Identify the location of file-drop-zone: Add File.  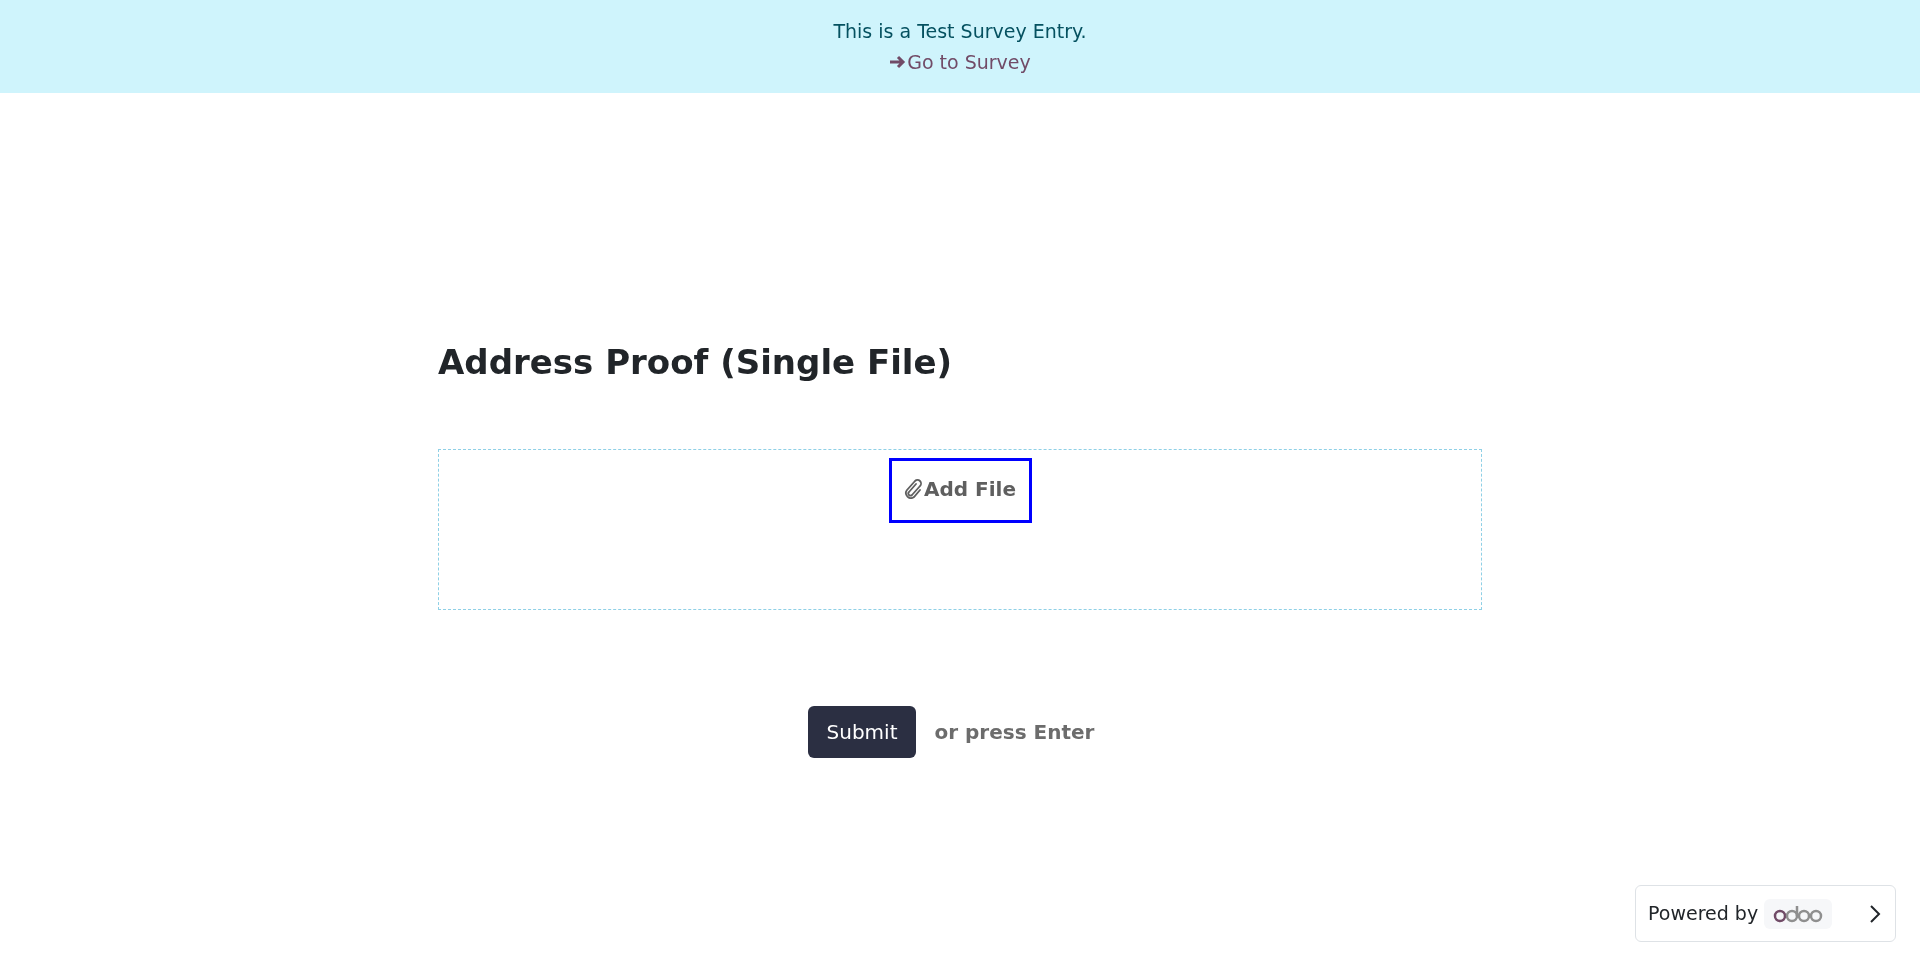
(960, 529).